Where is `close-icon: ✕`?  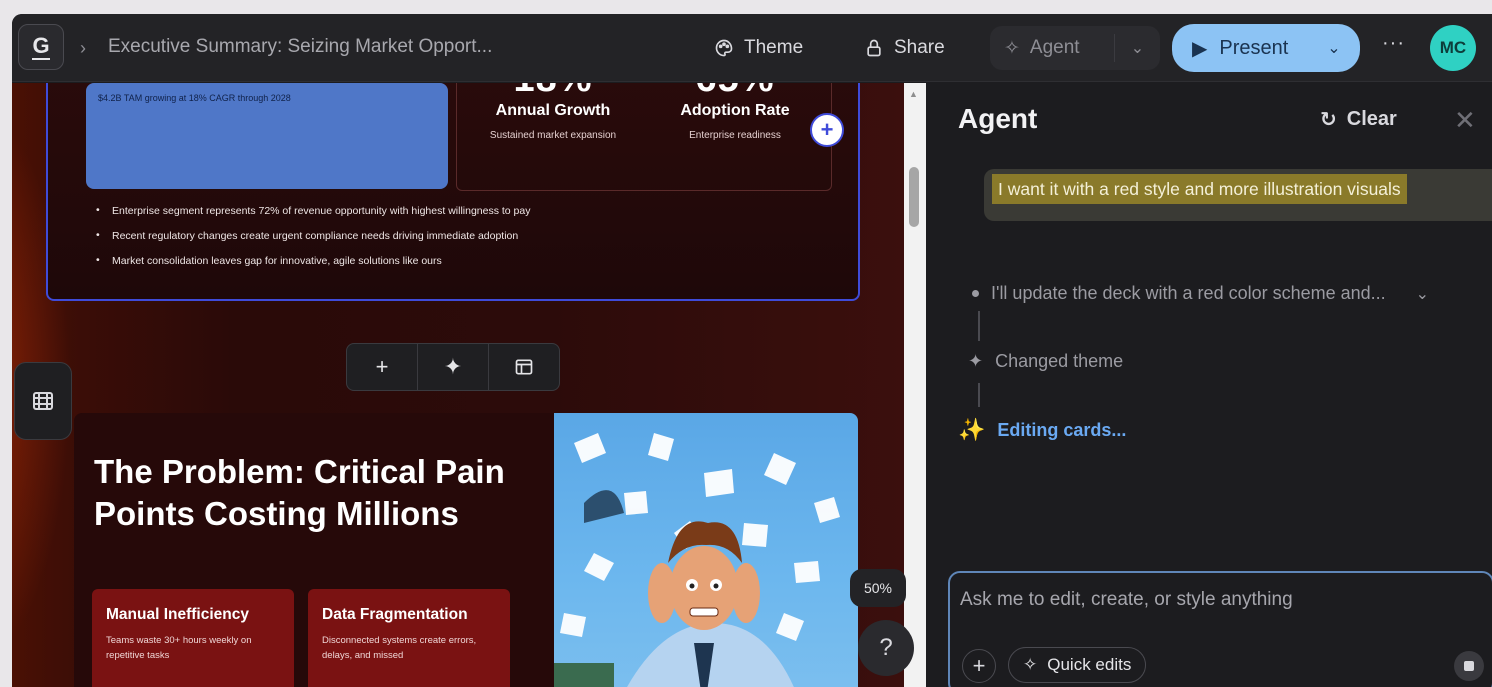
close-icon: ✕ is located at coordinates (1465, 120).